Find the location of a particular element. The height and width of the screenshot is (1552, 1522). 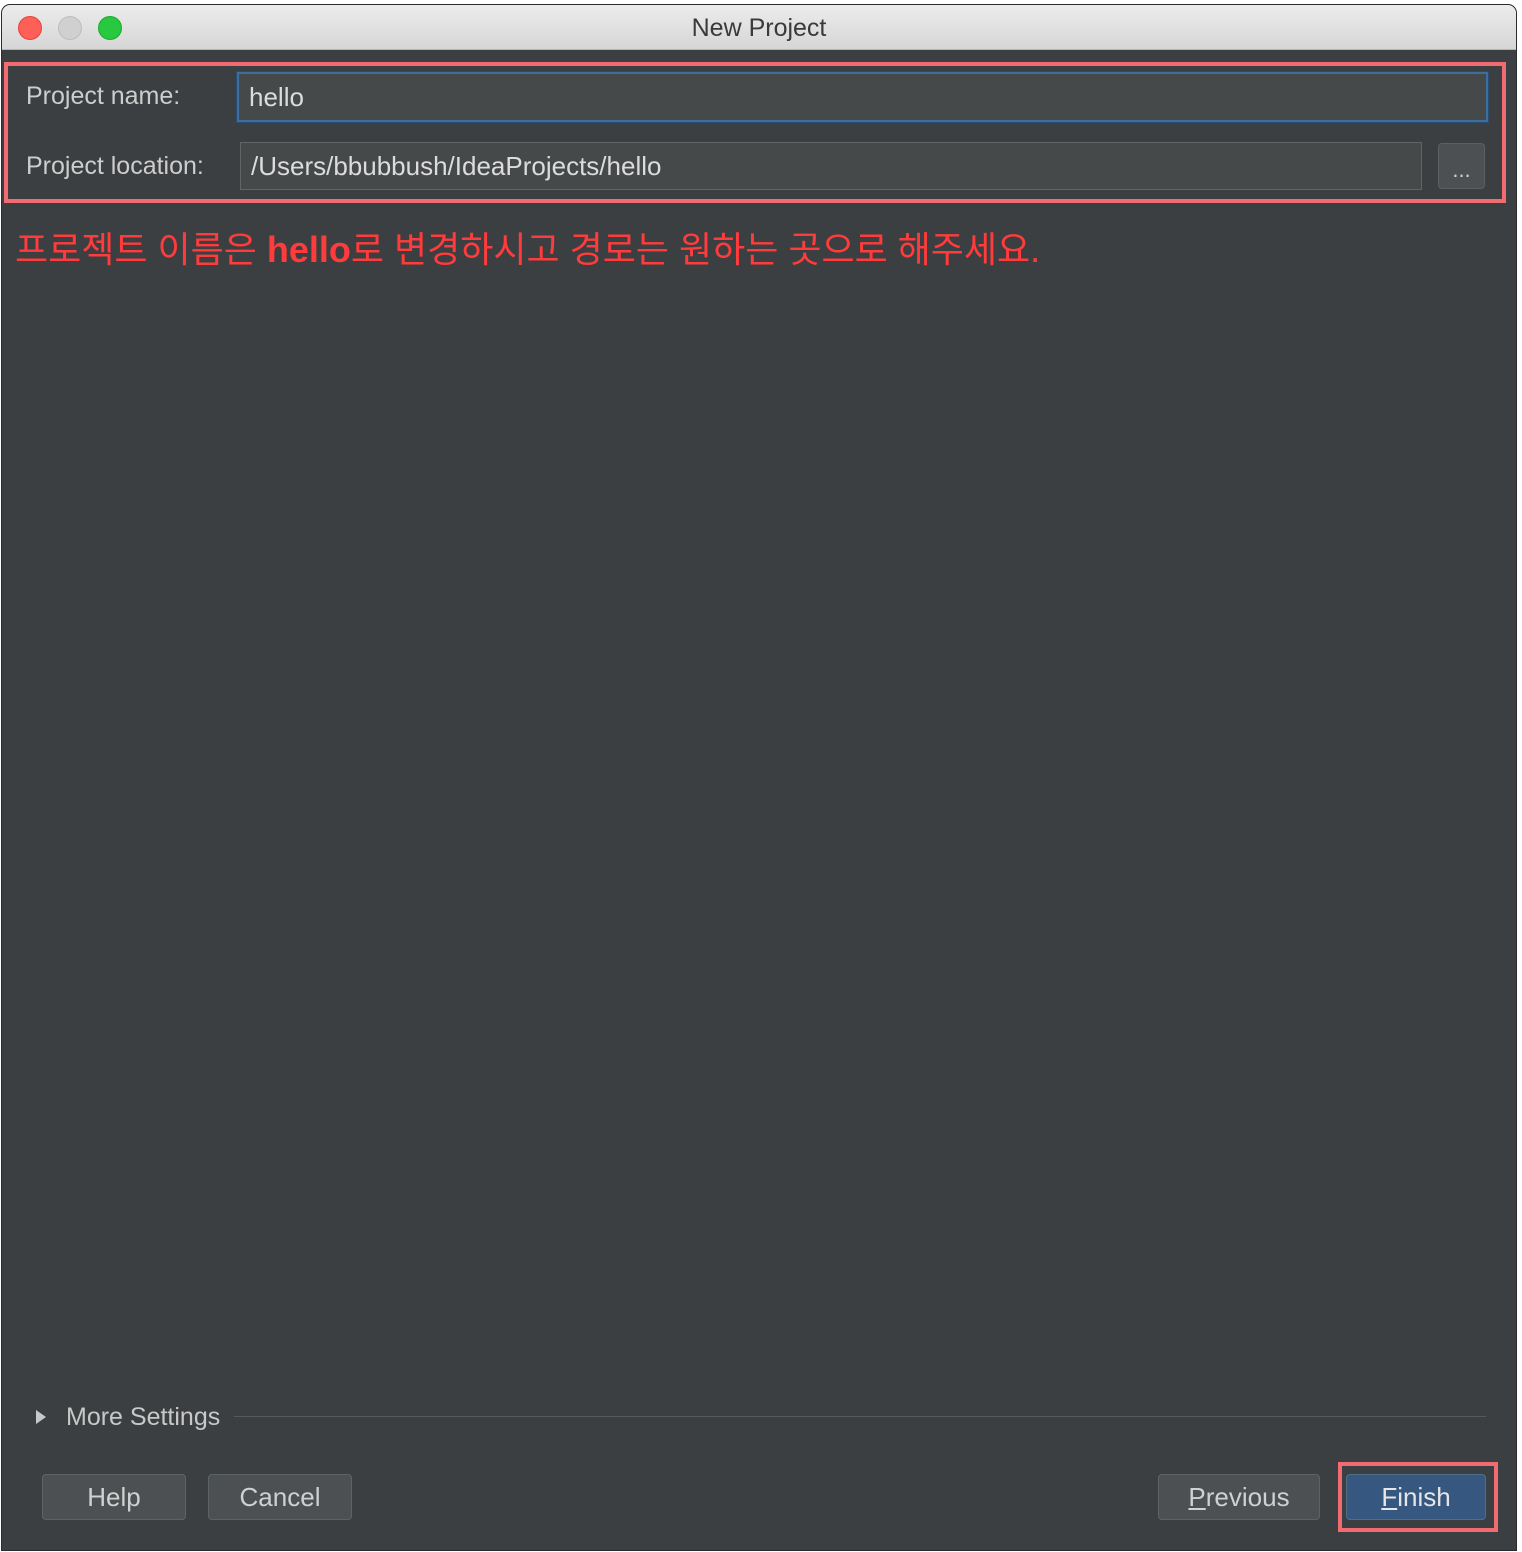

instruction-annotation: 프로젝트 이름은 hello로 변경하시고 경로는 원하는 곳으로 해주세요. is located at coordinates (527, 247).